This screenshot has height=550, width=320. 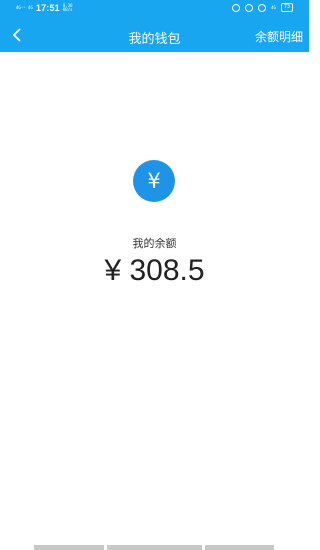 I want to click on status-right: 4G 73, so click(x=262, y=7).